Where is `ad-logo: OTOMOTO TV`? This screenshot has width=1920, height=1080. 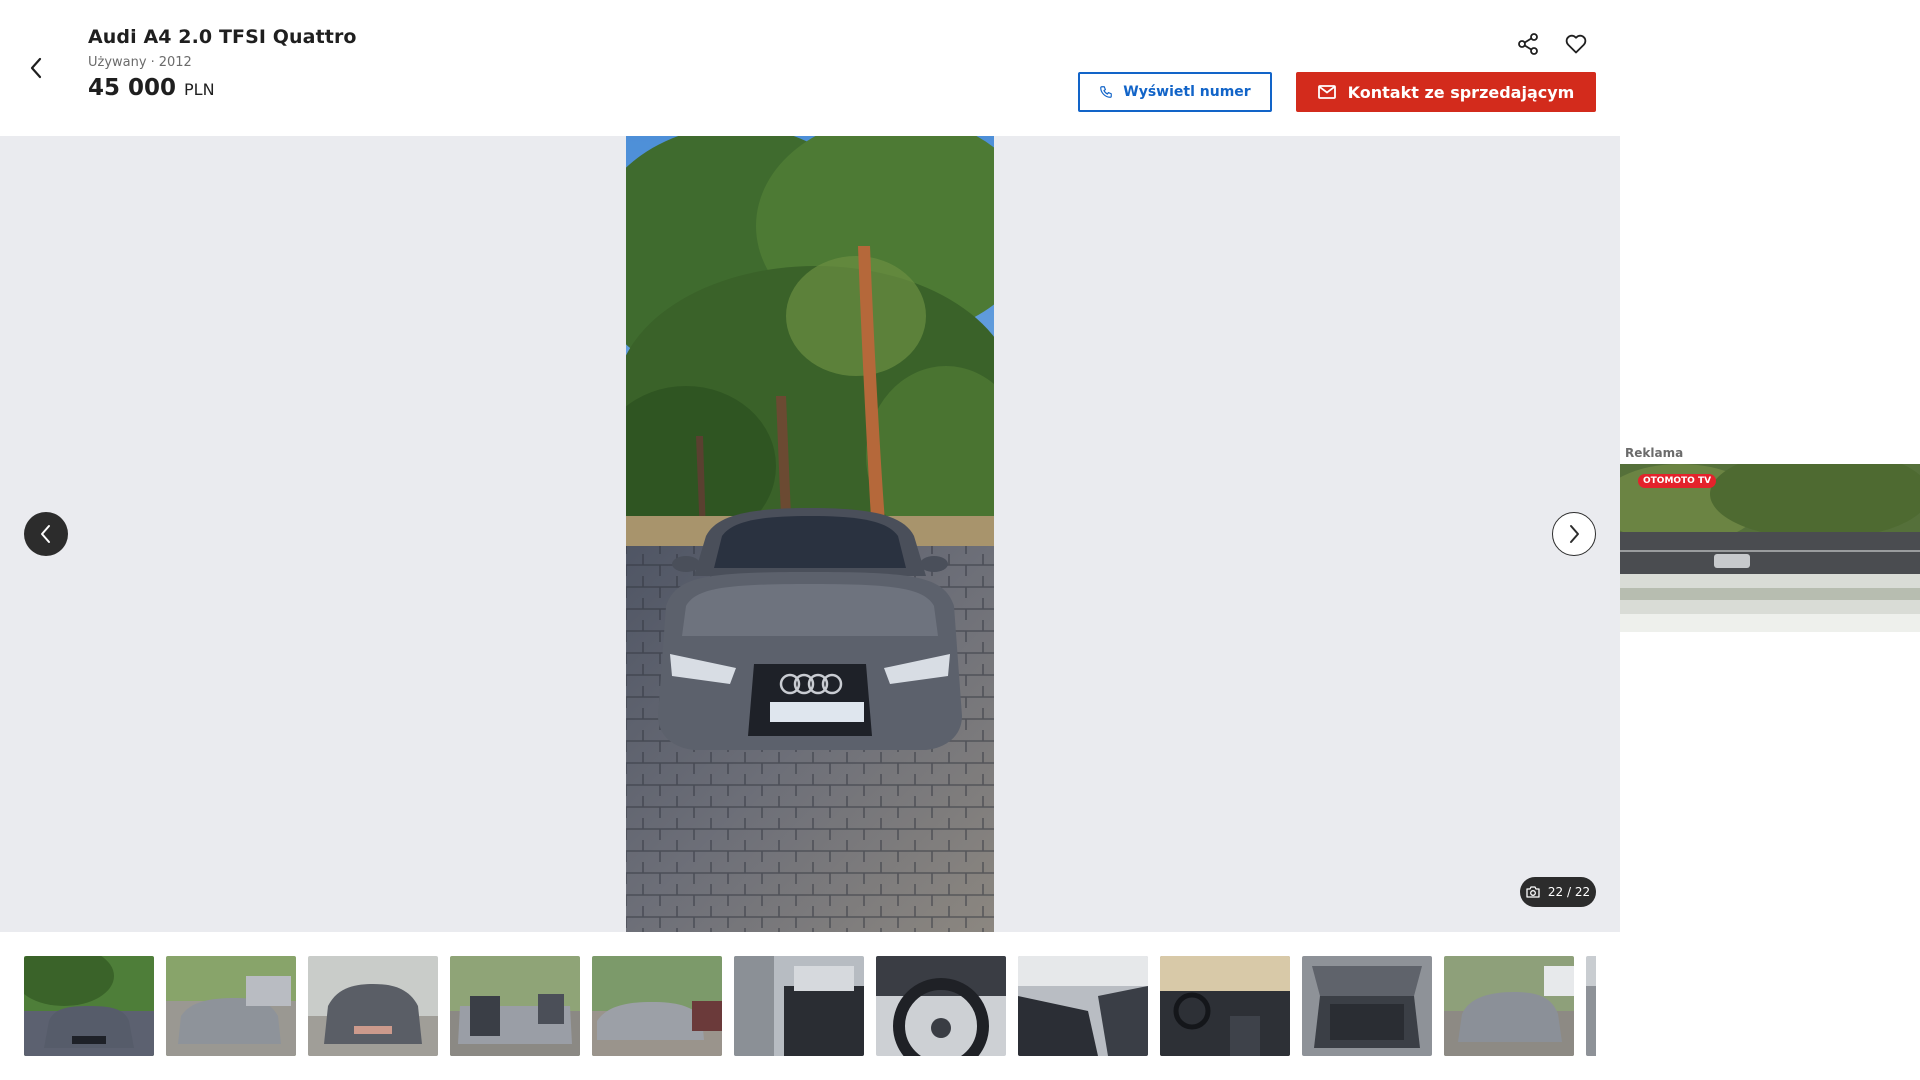
ad-logo: OTOMOTO TV is located at coordinates (1677, 481).